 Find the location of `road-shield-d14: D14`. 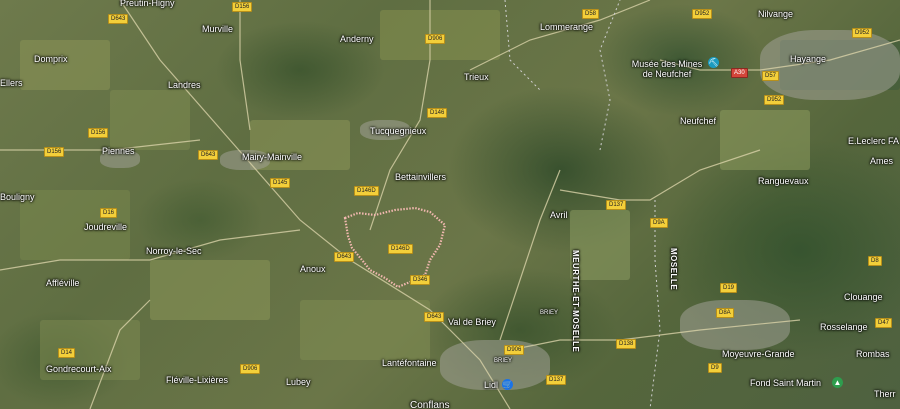

road-shield-d14: D14 is located at coordinates (67, 353).